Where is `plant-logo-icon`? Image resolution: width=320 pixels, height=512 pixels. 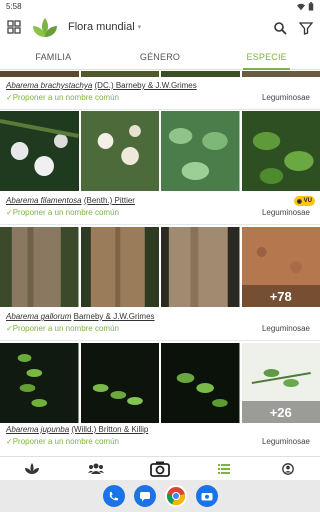
plant-logo-icon is located at coordinates (45, 27).